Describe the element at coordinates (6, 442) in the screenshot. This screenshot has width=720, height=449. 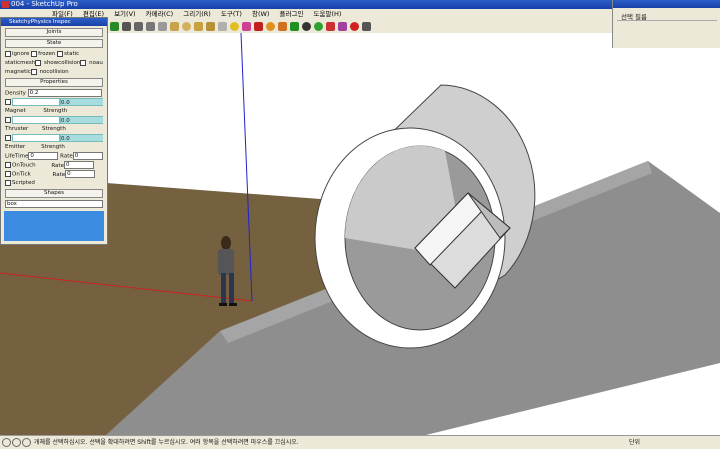
I see `geo-location-icon` at that location.